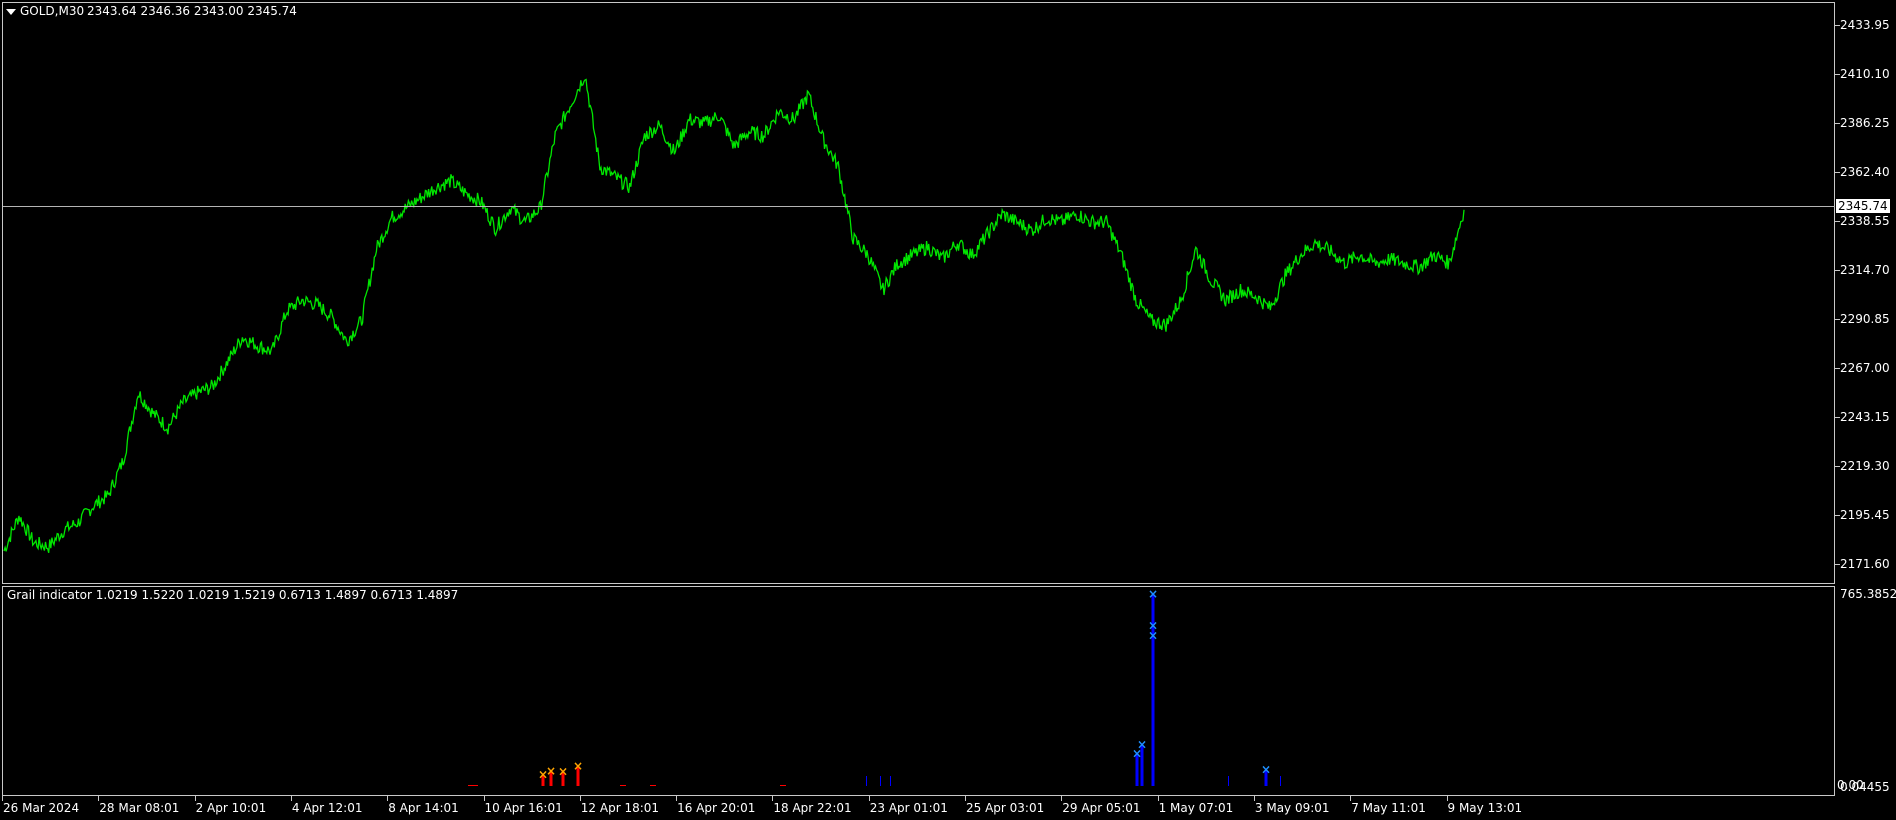 This screenshot has height=820, width=1896. Describe the element at coordinates (423, 808) in the screenshot. I see `time-axis-label: 8 Apr 14:01` at that location.